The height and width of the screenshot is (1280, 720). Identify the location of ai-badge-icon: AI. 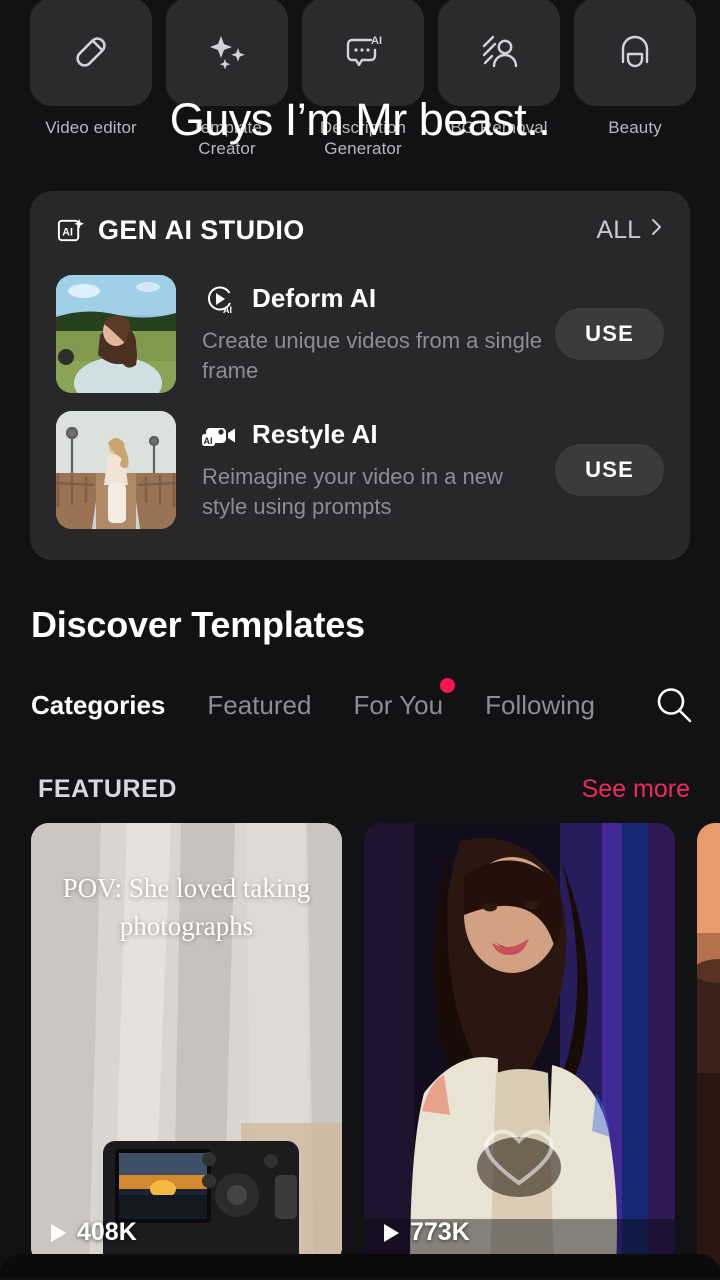
(70, 230).